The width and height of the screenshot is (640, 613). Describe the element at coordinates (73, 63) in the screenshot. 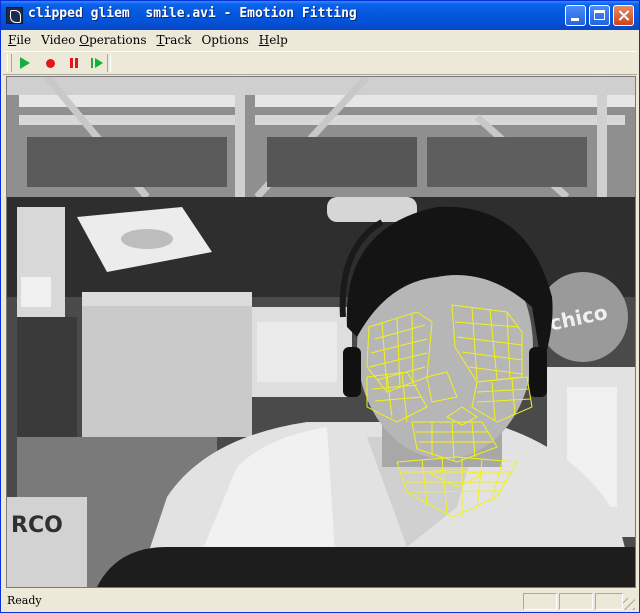

I see `pause-icon` at that location.